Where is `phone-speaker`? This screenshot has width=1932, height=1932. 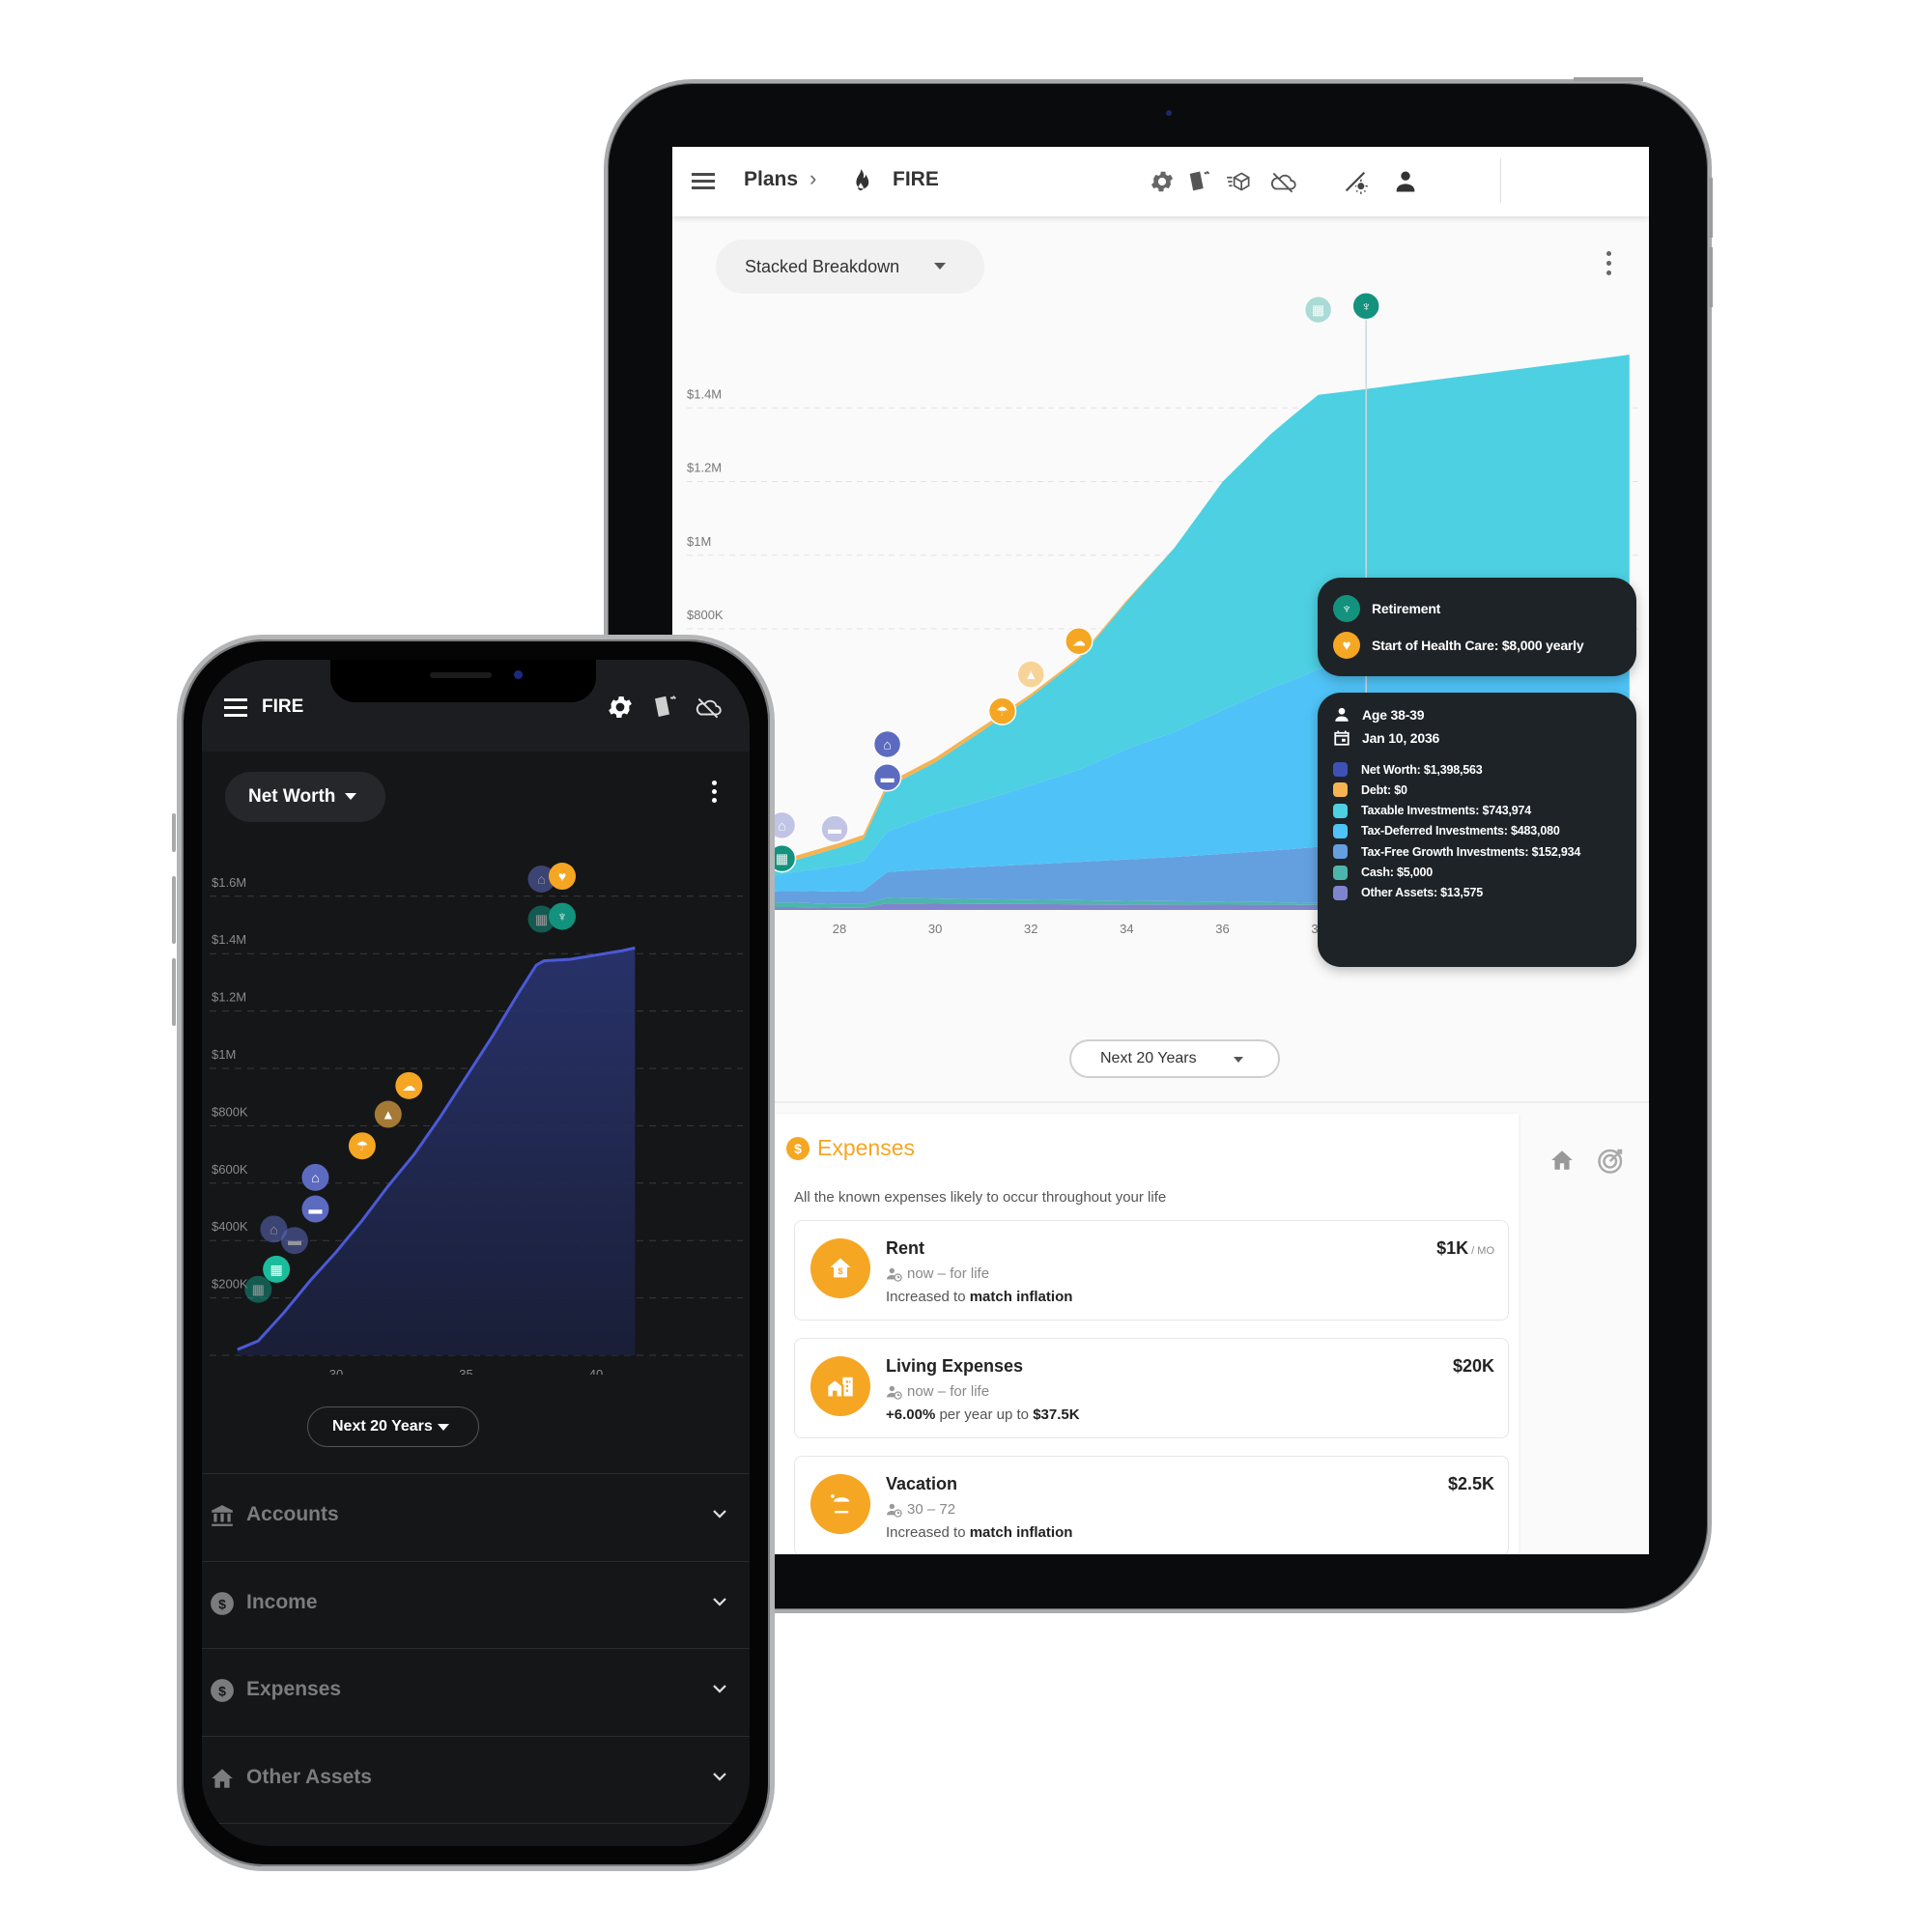 phone-speaker is located at coordinates (461, 675).